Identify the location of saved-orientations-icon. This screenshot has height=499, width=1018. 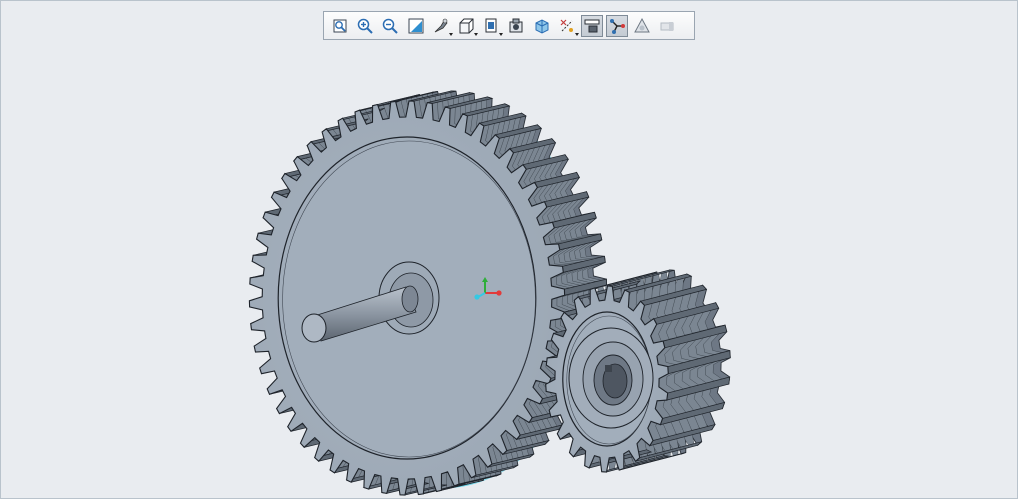
(466, 26).